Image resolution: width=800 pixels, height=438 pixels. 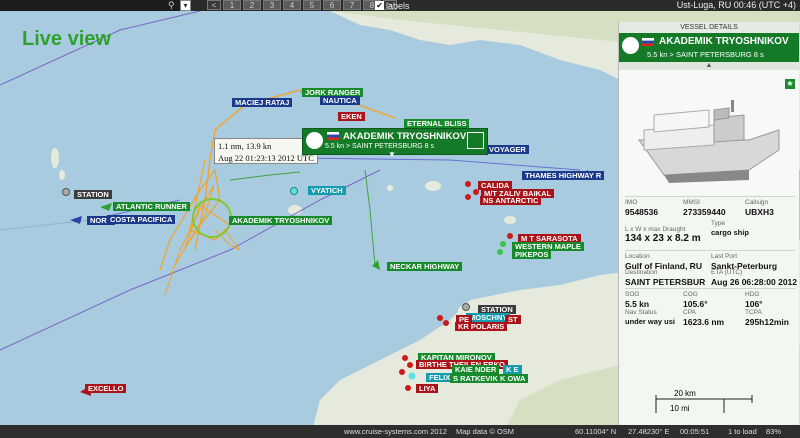 What do you see at coordinates (742, 431) in the screenshot?
I see `load-readout: 1 to load` at bounding box center [742, 431].